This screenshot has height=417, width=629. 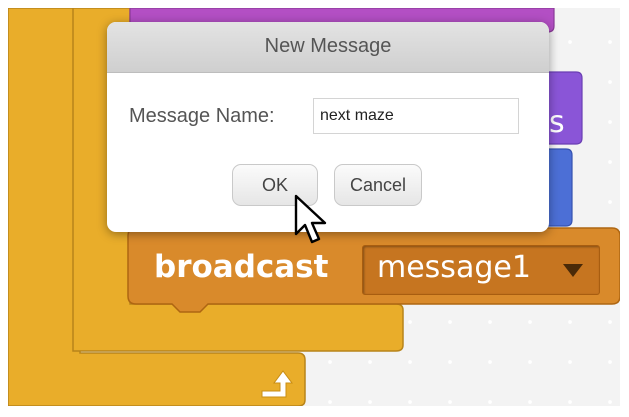 I want to click on message-dropdown: message1, so click(x=481, y=270).